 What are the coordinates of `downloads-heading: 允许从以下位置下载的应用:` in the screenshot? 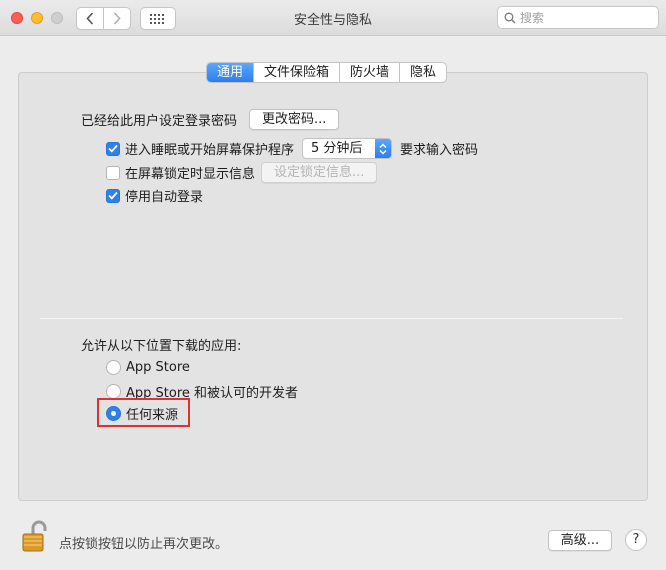 It's located at (161, 346).